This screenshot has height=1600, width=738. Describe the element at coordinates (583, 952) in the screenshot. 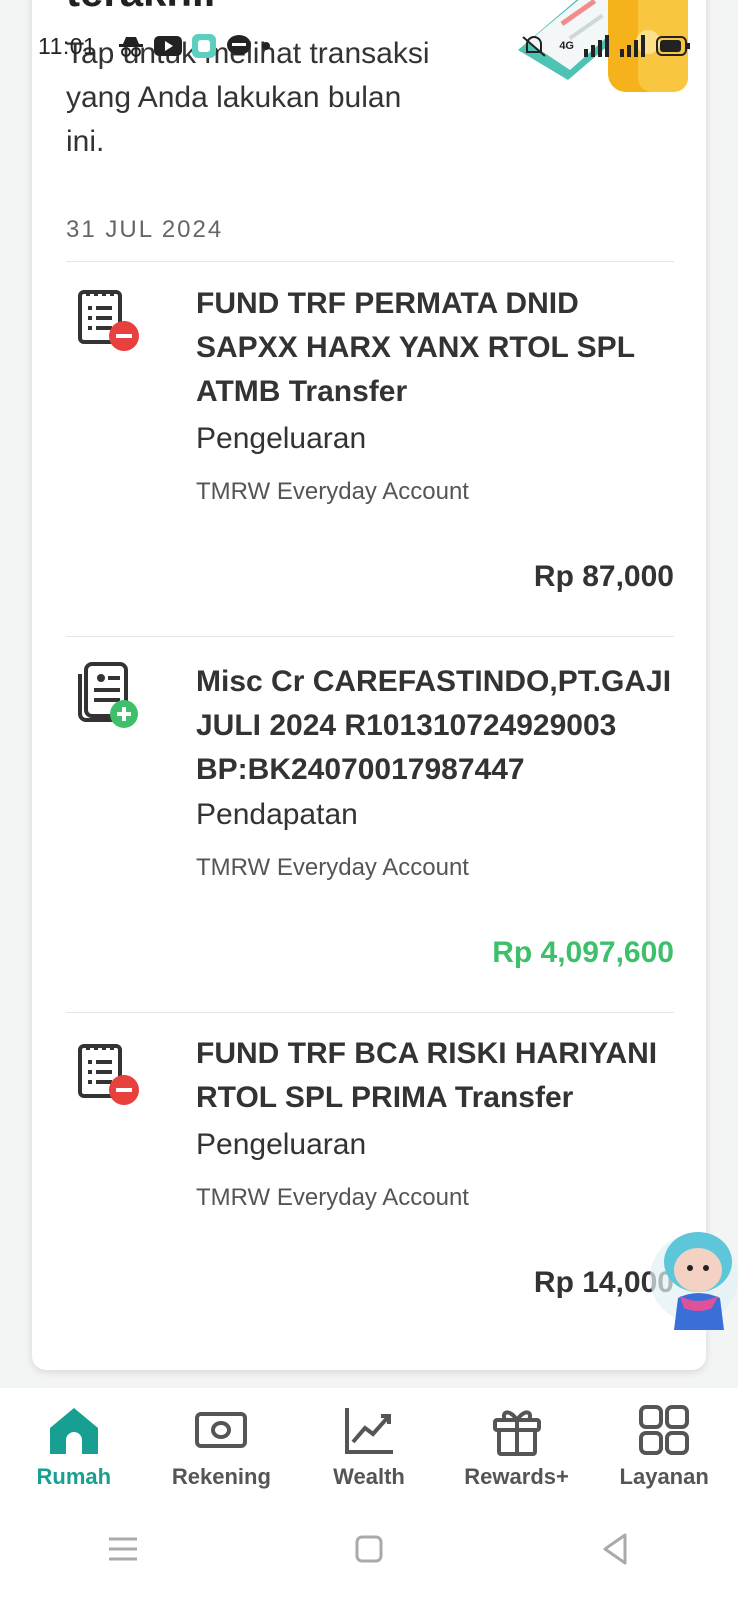

I see `transaction-amount: Rp 4,097,600` at that location.